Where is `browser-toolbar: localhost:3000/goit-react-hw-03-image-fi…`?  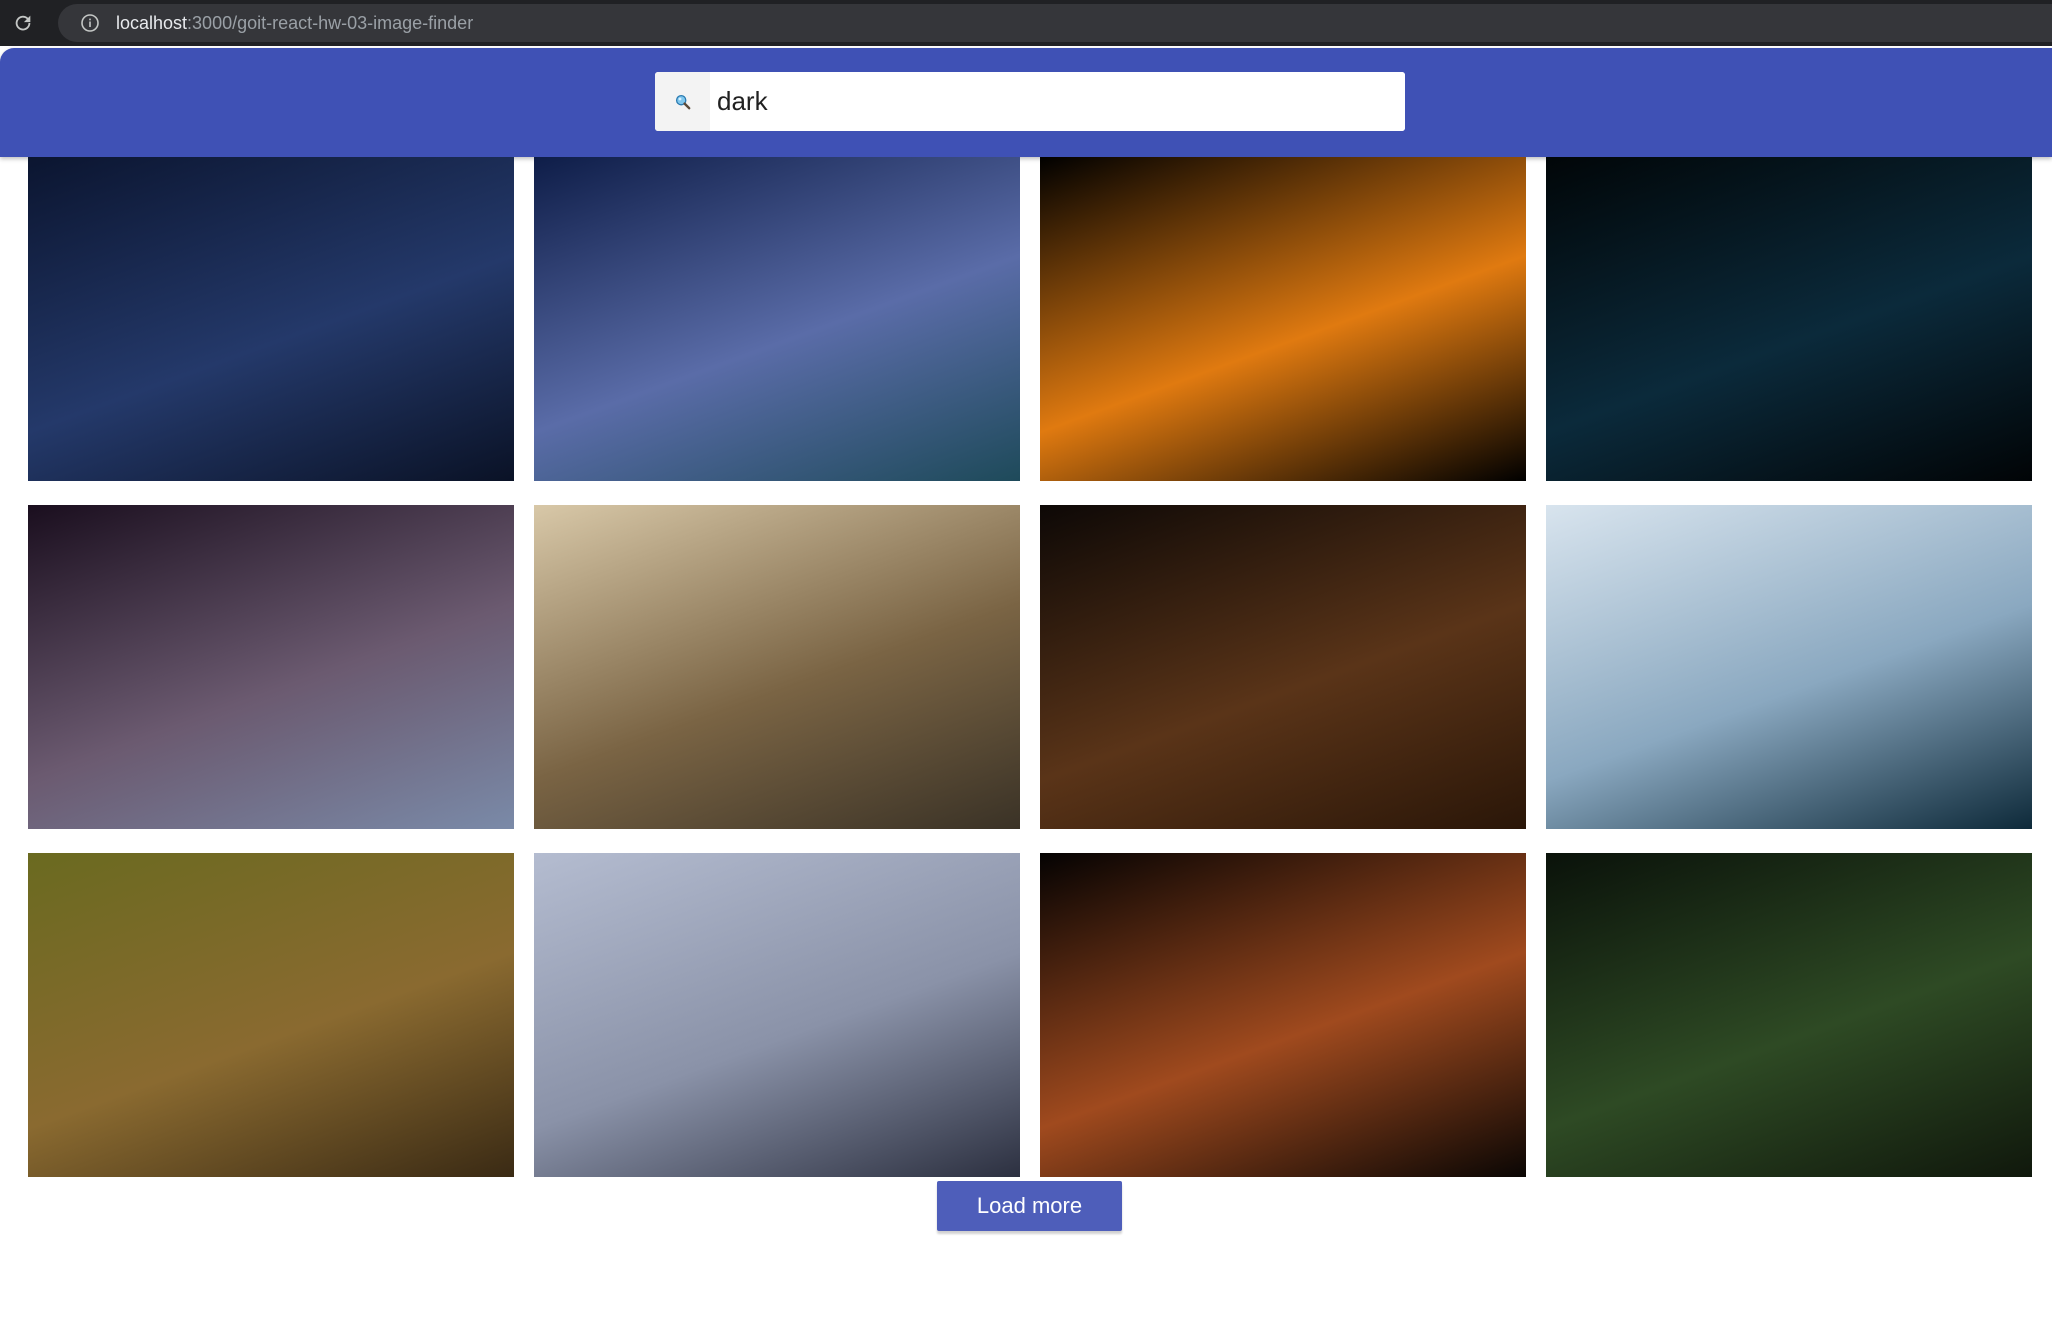 browser-toolbar: localhost:3000/goit-react-hw-03-image-fi… is located at coordinates (1026, 23).